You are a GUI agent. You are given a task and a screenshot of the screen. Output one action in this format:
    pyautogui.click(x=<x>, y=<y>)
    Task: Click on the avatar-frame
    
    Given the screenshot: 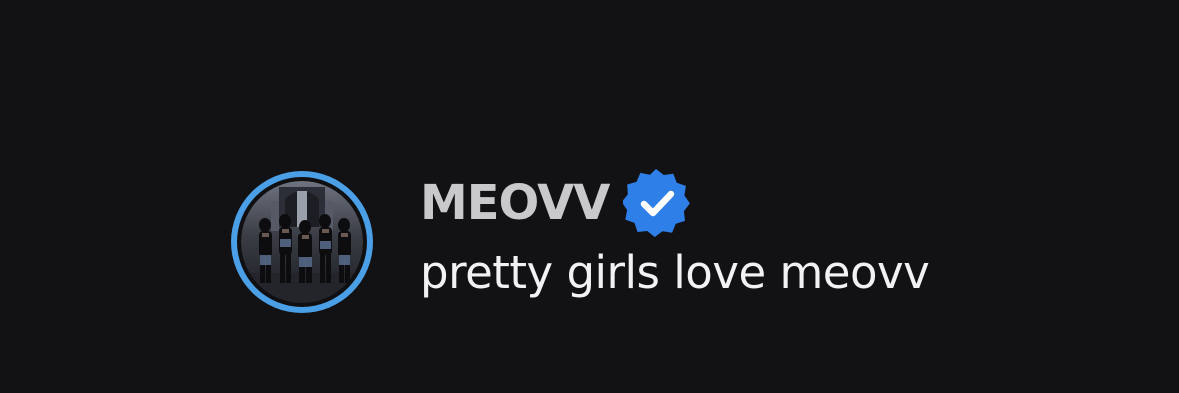 What is the action you would take?
    pyautogui.click(x=302, y=242)
    